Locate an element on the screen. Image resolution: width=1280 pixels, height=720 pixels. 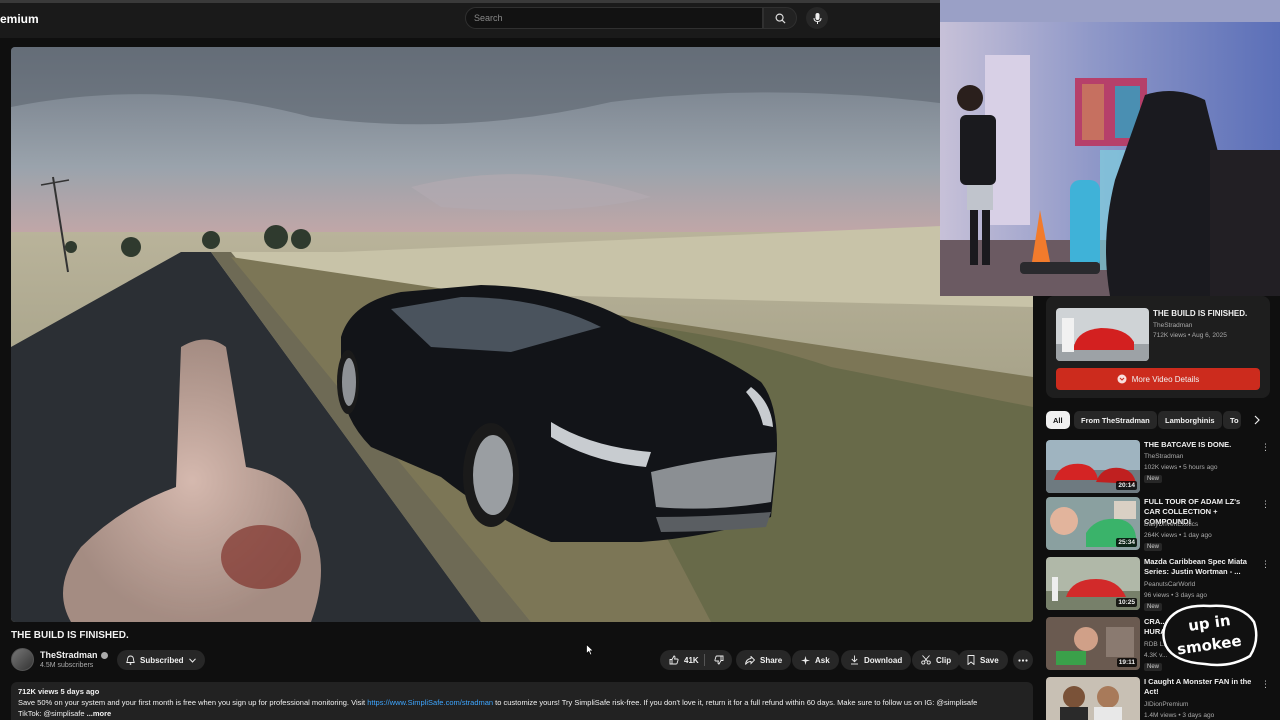
like-divider is located at coordinates (704, 660).